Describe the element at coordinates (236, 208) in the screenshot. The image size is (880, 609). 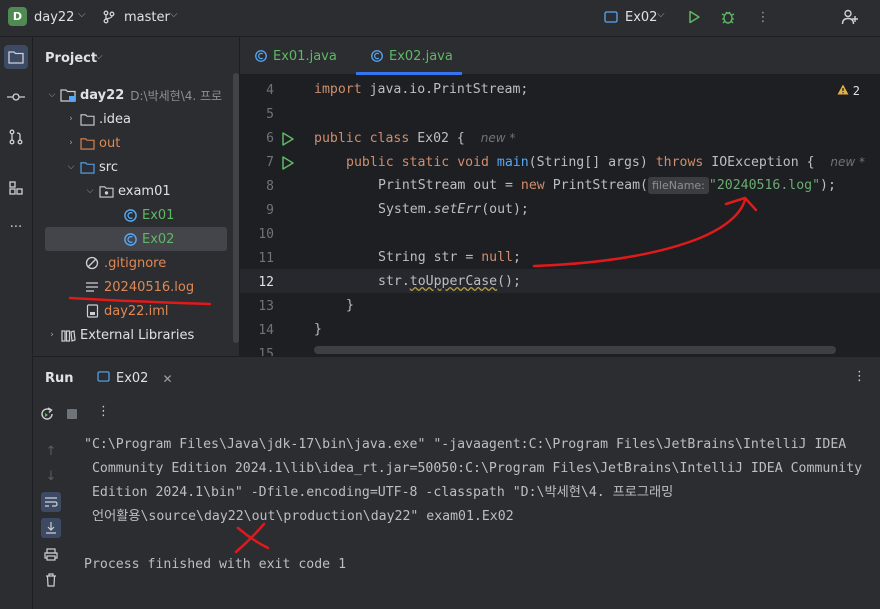
I see `project-scrollbar` at that location.